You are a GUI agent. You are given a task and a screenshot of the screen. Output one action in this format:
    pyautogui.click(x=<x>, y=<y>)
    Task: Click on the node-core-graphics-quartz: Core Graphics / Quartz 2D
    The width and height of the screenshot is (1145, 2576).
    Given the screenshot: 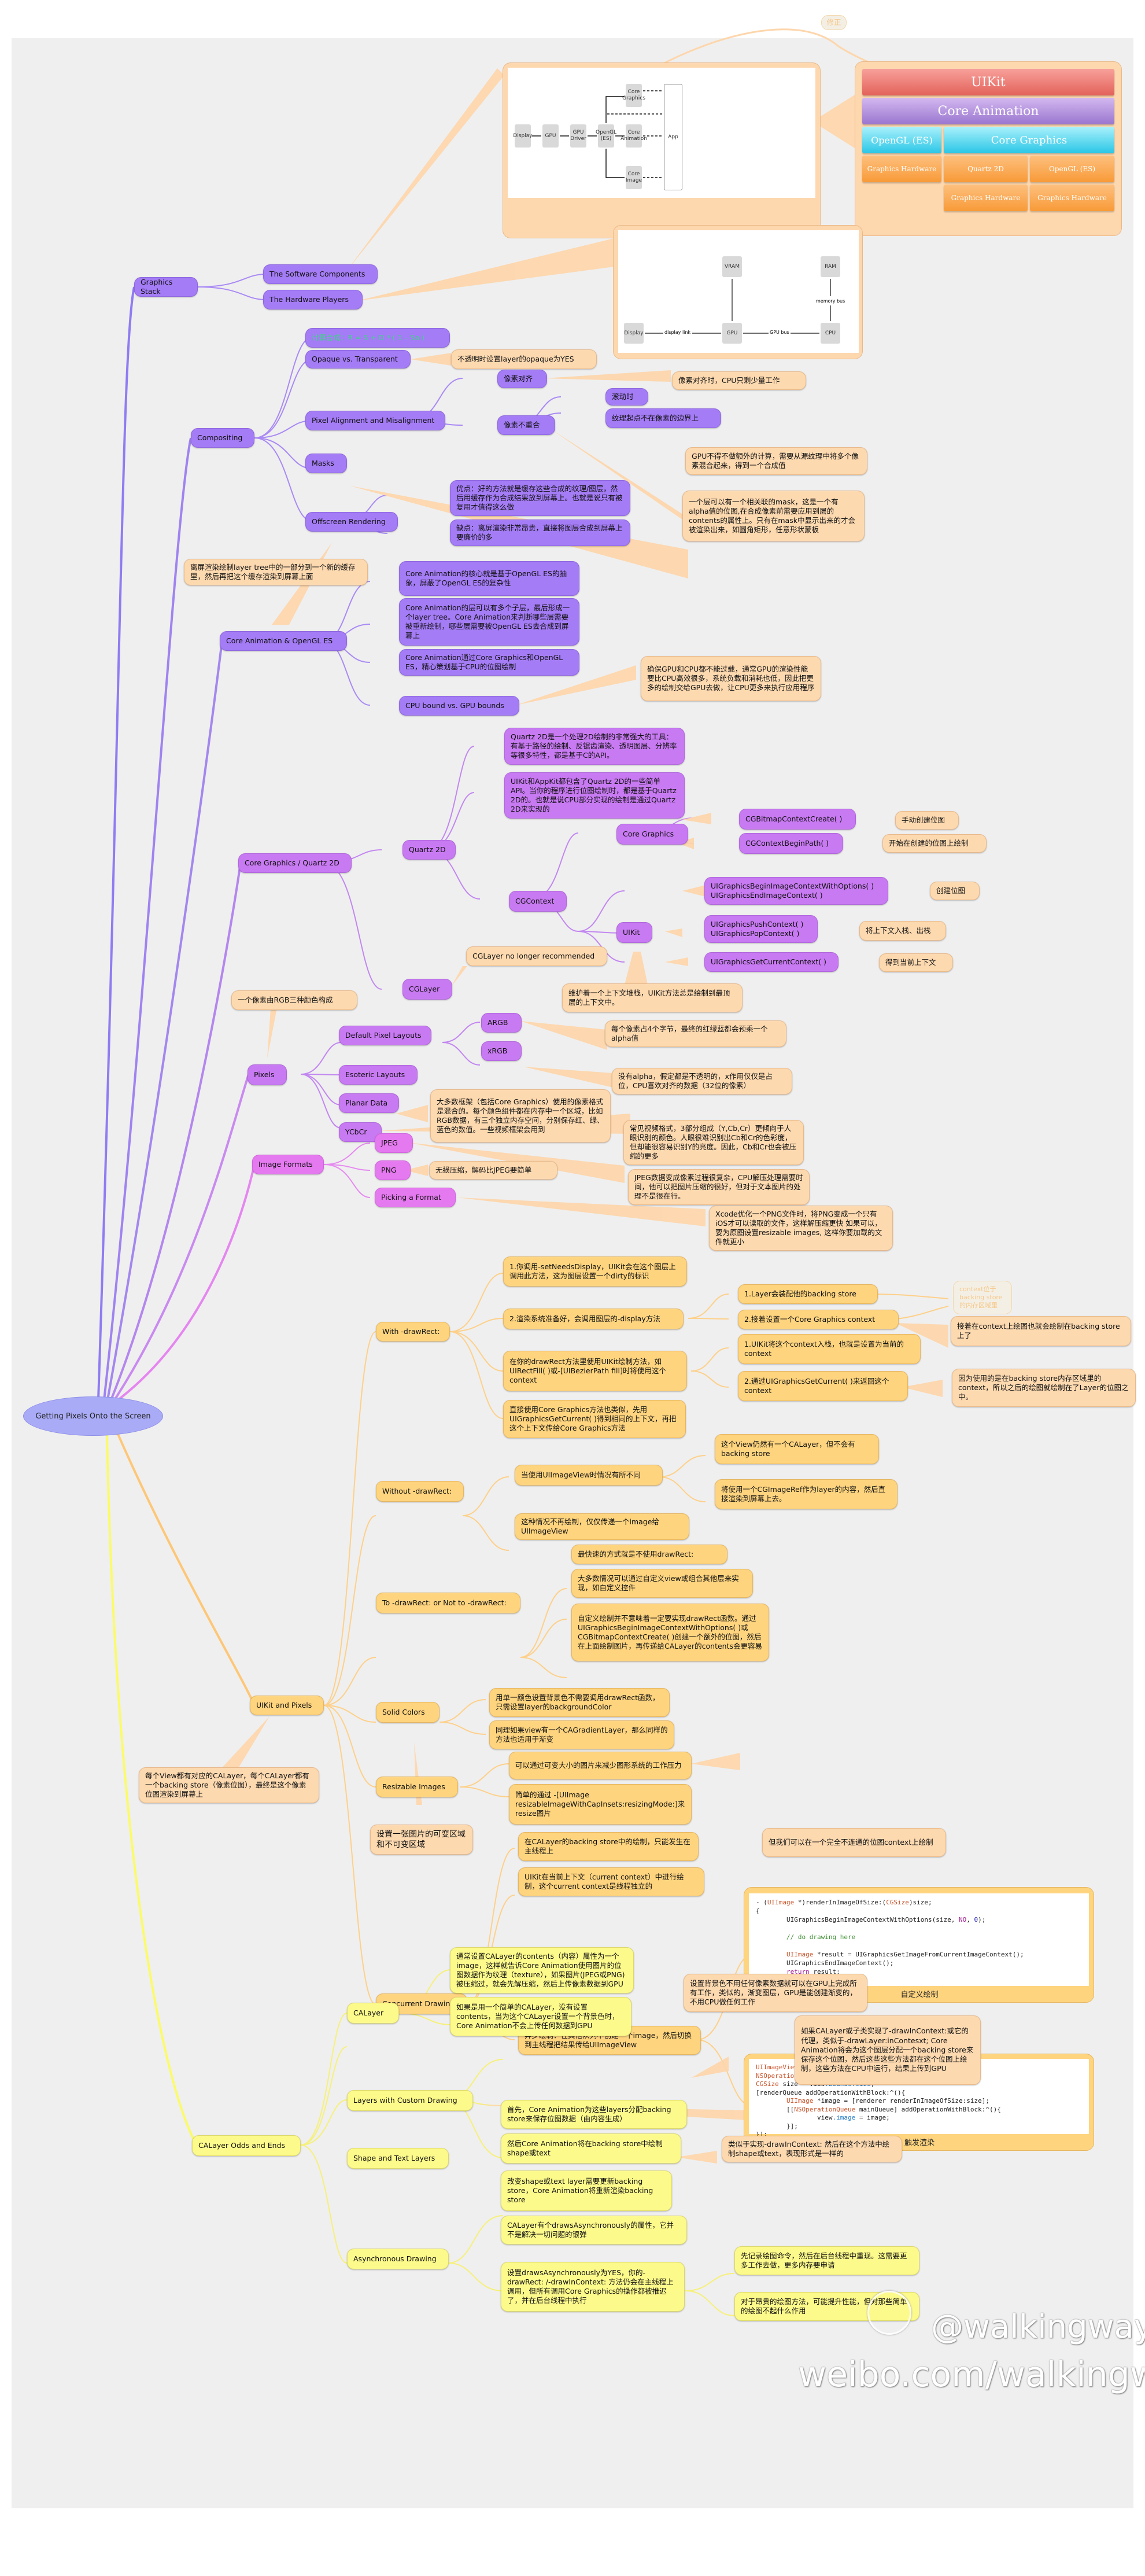 What is the action you would take?
    pyautogui.click(x=295, y=863)
    